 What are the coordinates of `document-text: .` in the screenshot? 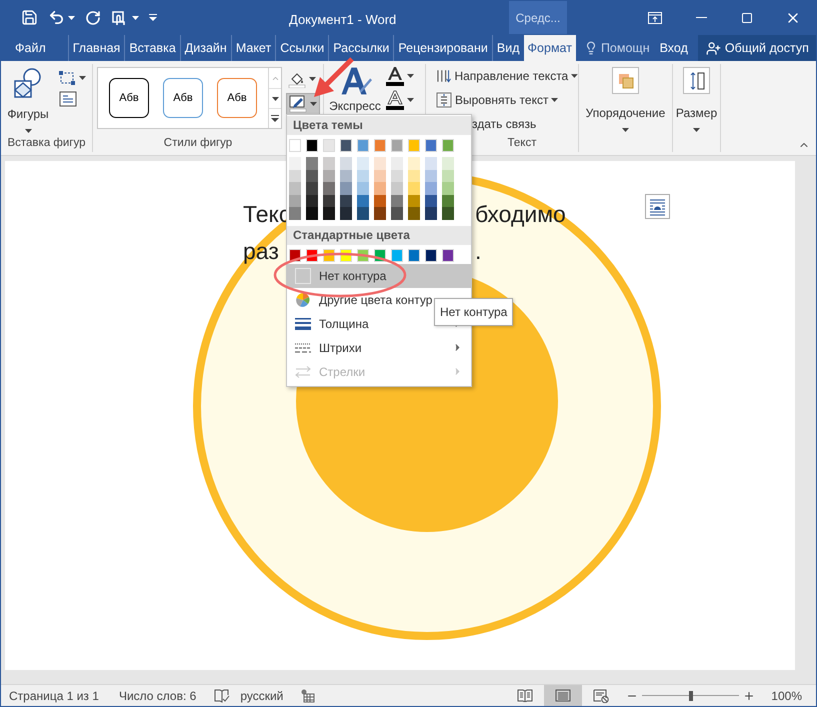 It's located at (478, 251).